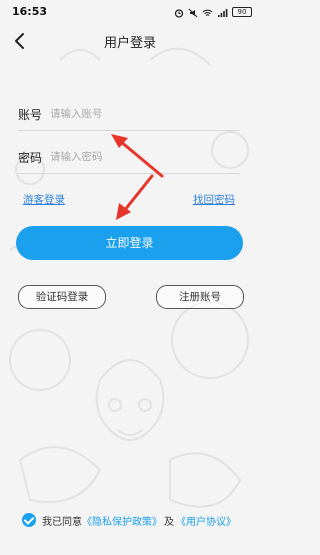 The image size is (320, 555). Describe the element at coordinates (62, 522) in the screenshot. I see `agree-prefix: 我已同意` at that location.